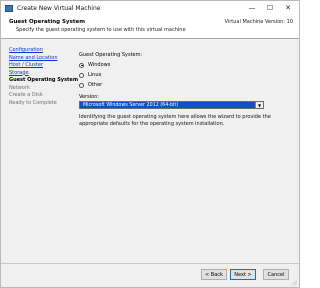  I want to click on step-configuration: Configuration, so click(41, 51).